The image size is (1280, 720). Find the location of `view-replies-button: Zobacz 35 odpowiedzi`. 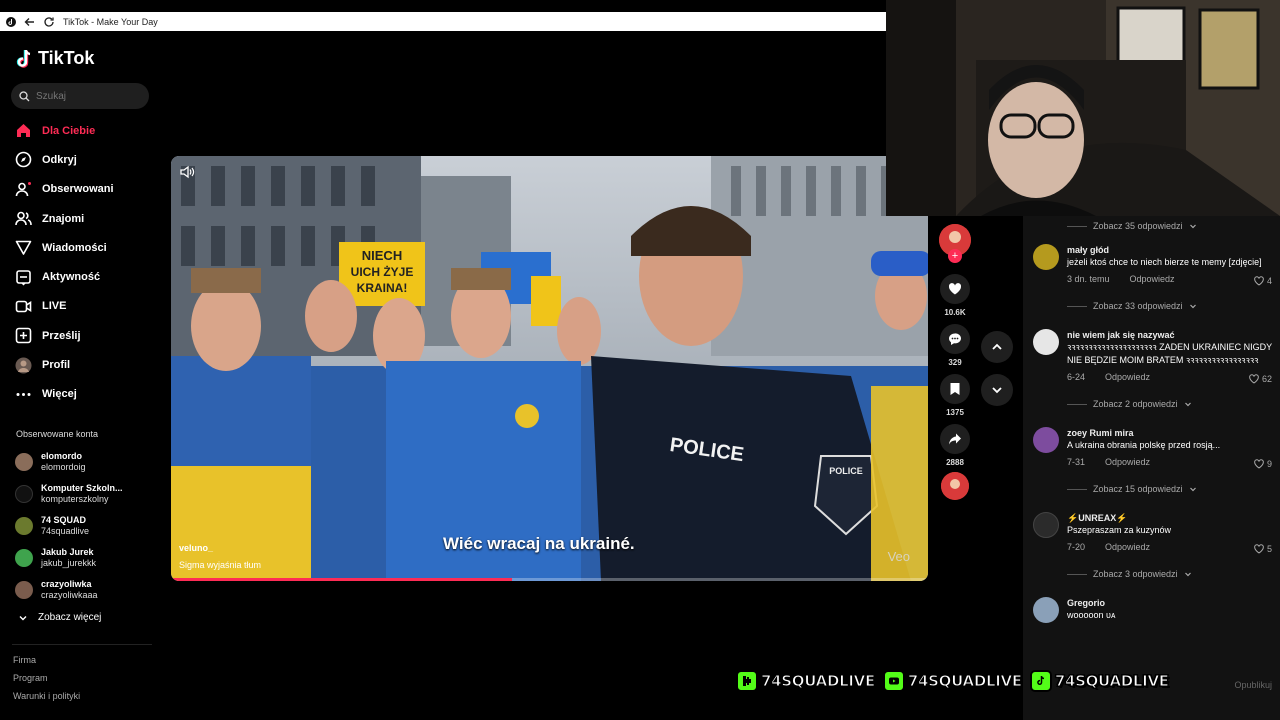

view-replies-button: Zobacz 35 odpowiedzi is located at coordinates (1151, 226).